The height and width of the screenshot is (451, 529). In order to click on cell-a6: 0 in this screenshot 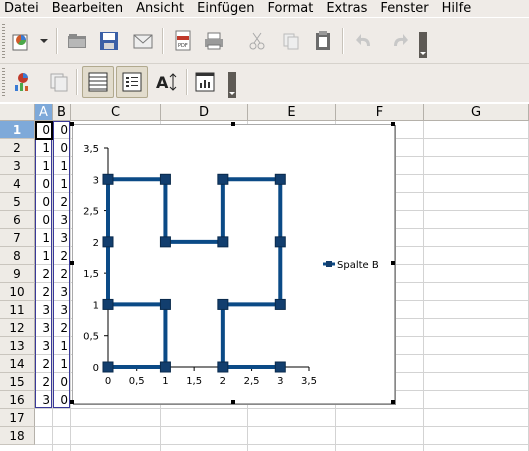, I will do `click(44, 220)`.